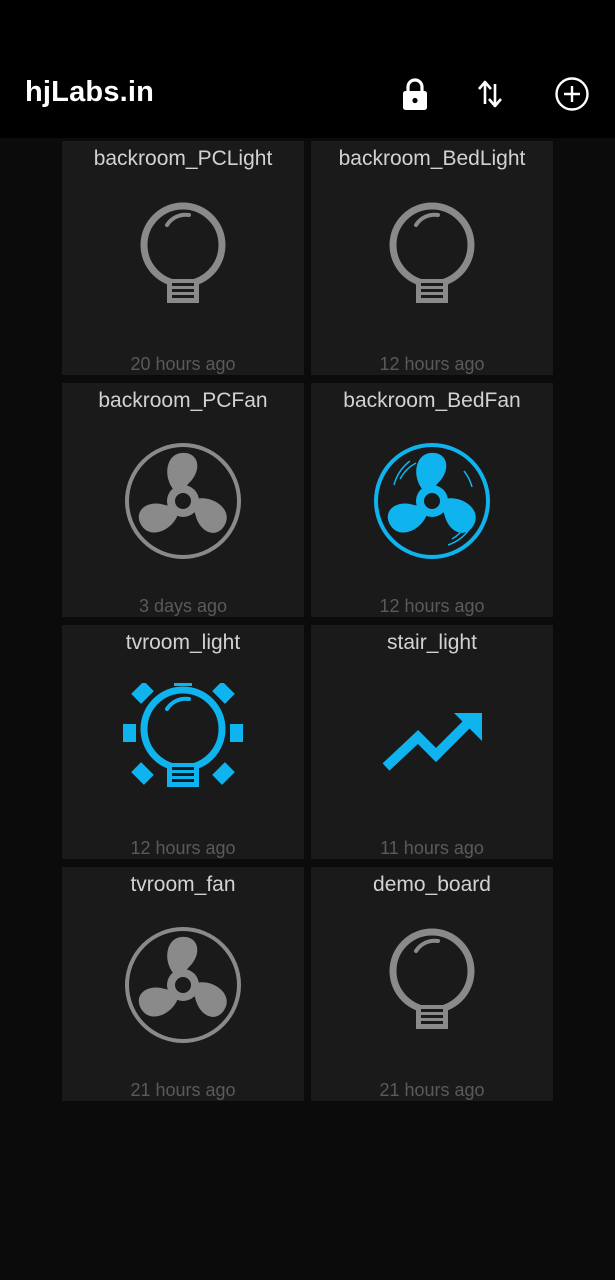 The image size is (615, 1280). I want to click on device-name: backroom_PCLight, so click(183, 158).